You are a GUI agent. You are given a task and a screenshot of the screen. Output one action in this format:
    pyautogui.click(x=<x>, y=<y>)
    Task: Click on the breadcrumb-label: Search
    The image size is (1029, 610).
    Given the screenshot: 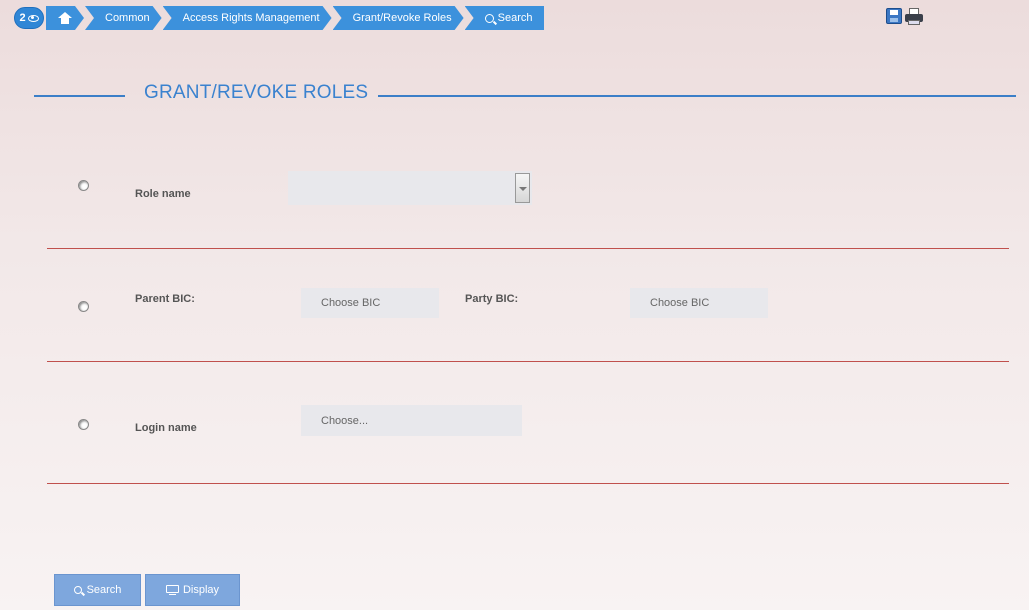 What is the action you would take?
    pyautogui.click(x=515, y=18)
    